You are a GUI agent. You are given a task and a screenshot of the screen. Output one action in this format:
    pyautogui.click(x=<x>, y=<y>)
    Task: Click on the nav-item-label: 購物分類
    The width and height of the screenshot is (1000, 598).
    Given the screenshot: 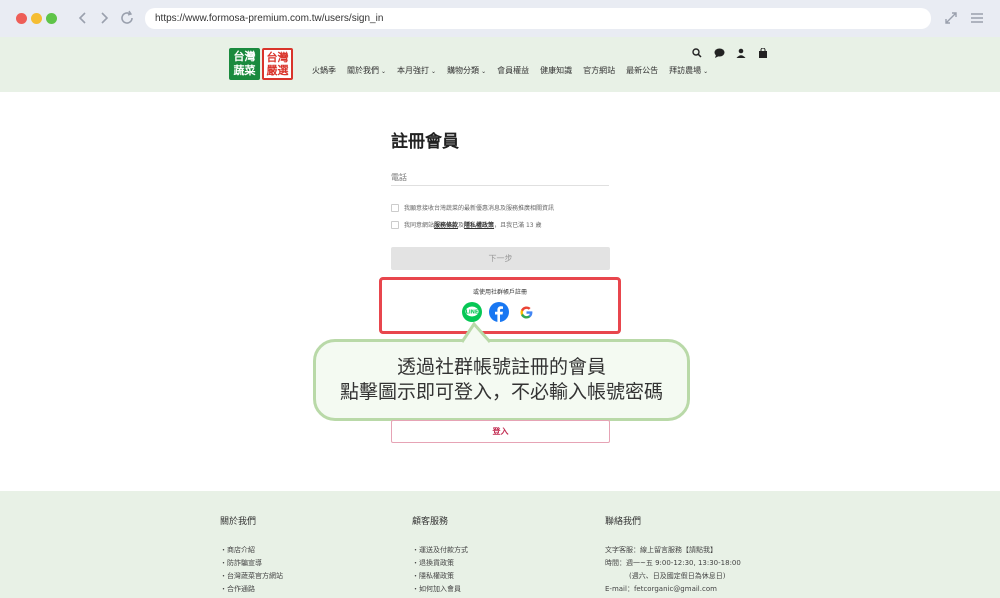 What is the action you would take?
    pyautogui.click(x=463, y=70)
    